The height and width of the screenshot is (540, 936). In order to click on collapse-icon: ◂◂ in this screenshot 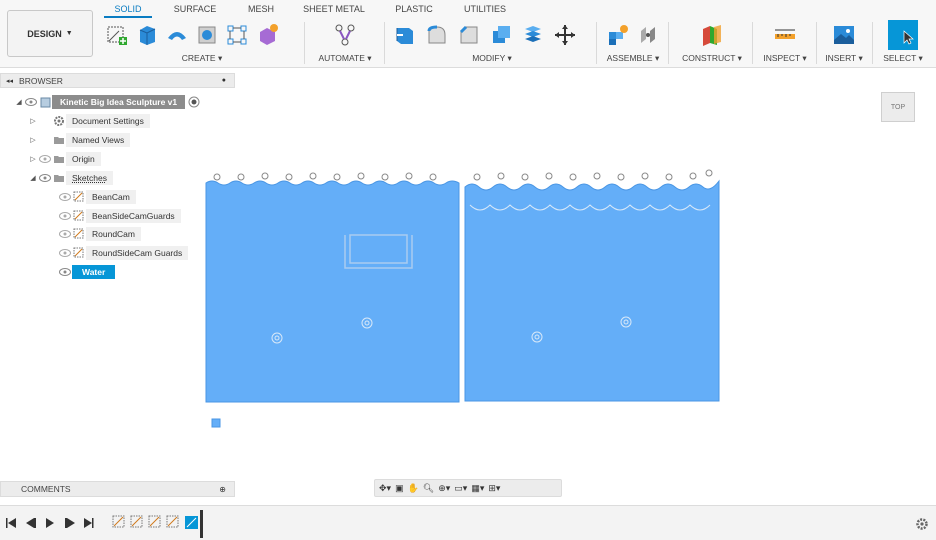, I will do `click(9, 81)`.